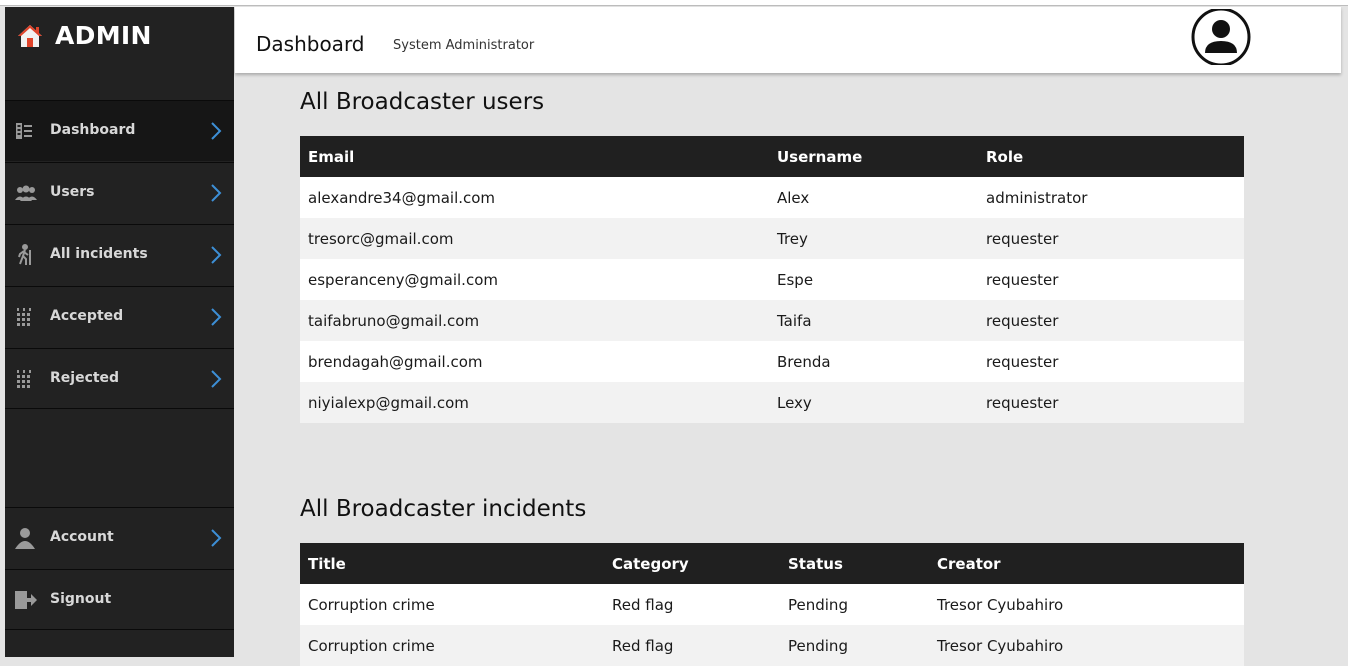 Image resolution: width=1348 pixels, height=666 pixels. I want to click on table-row: alexandre34@gmail.com Alex administrator, so click(772, 197).